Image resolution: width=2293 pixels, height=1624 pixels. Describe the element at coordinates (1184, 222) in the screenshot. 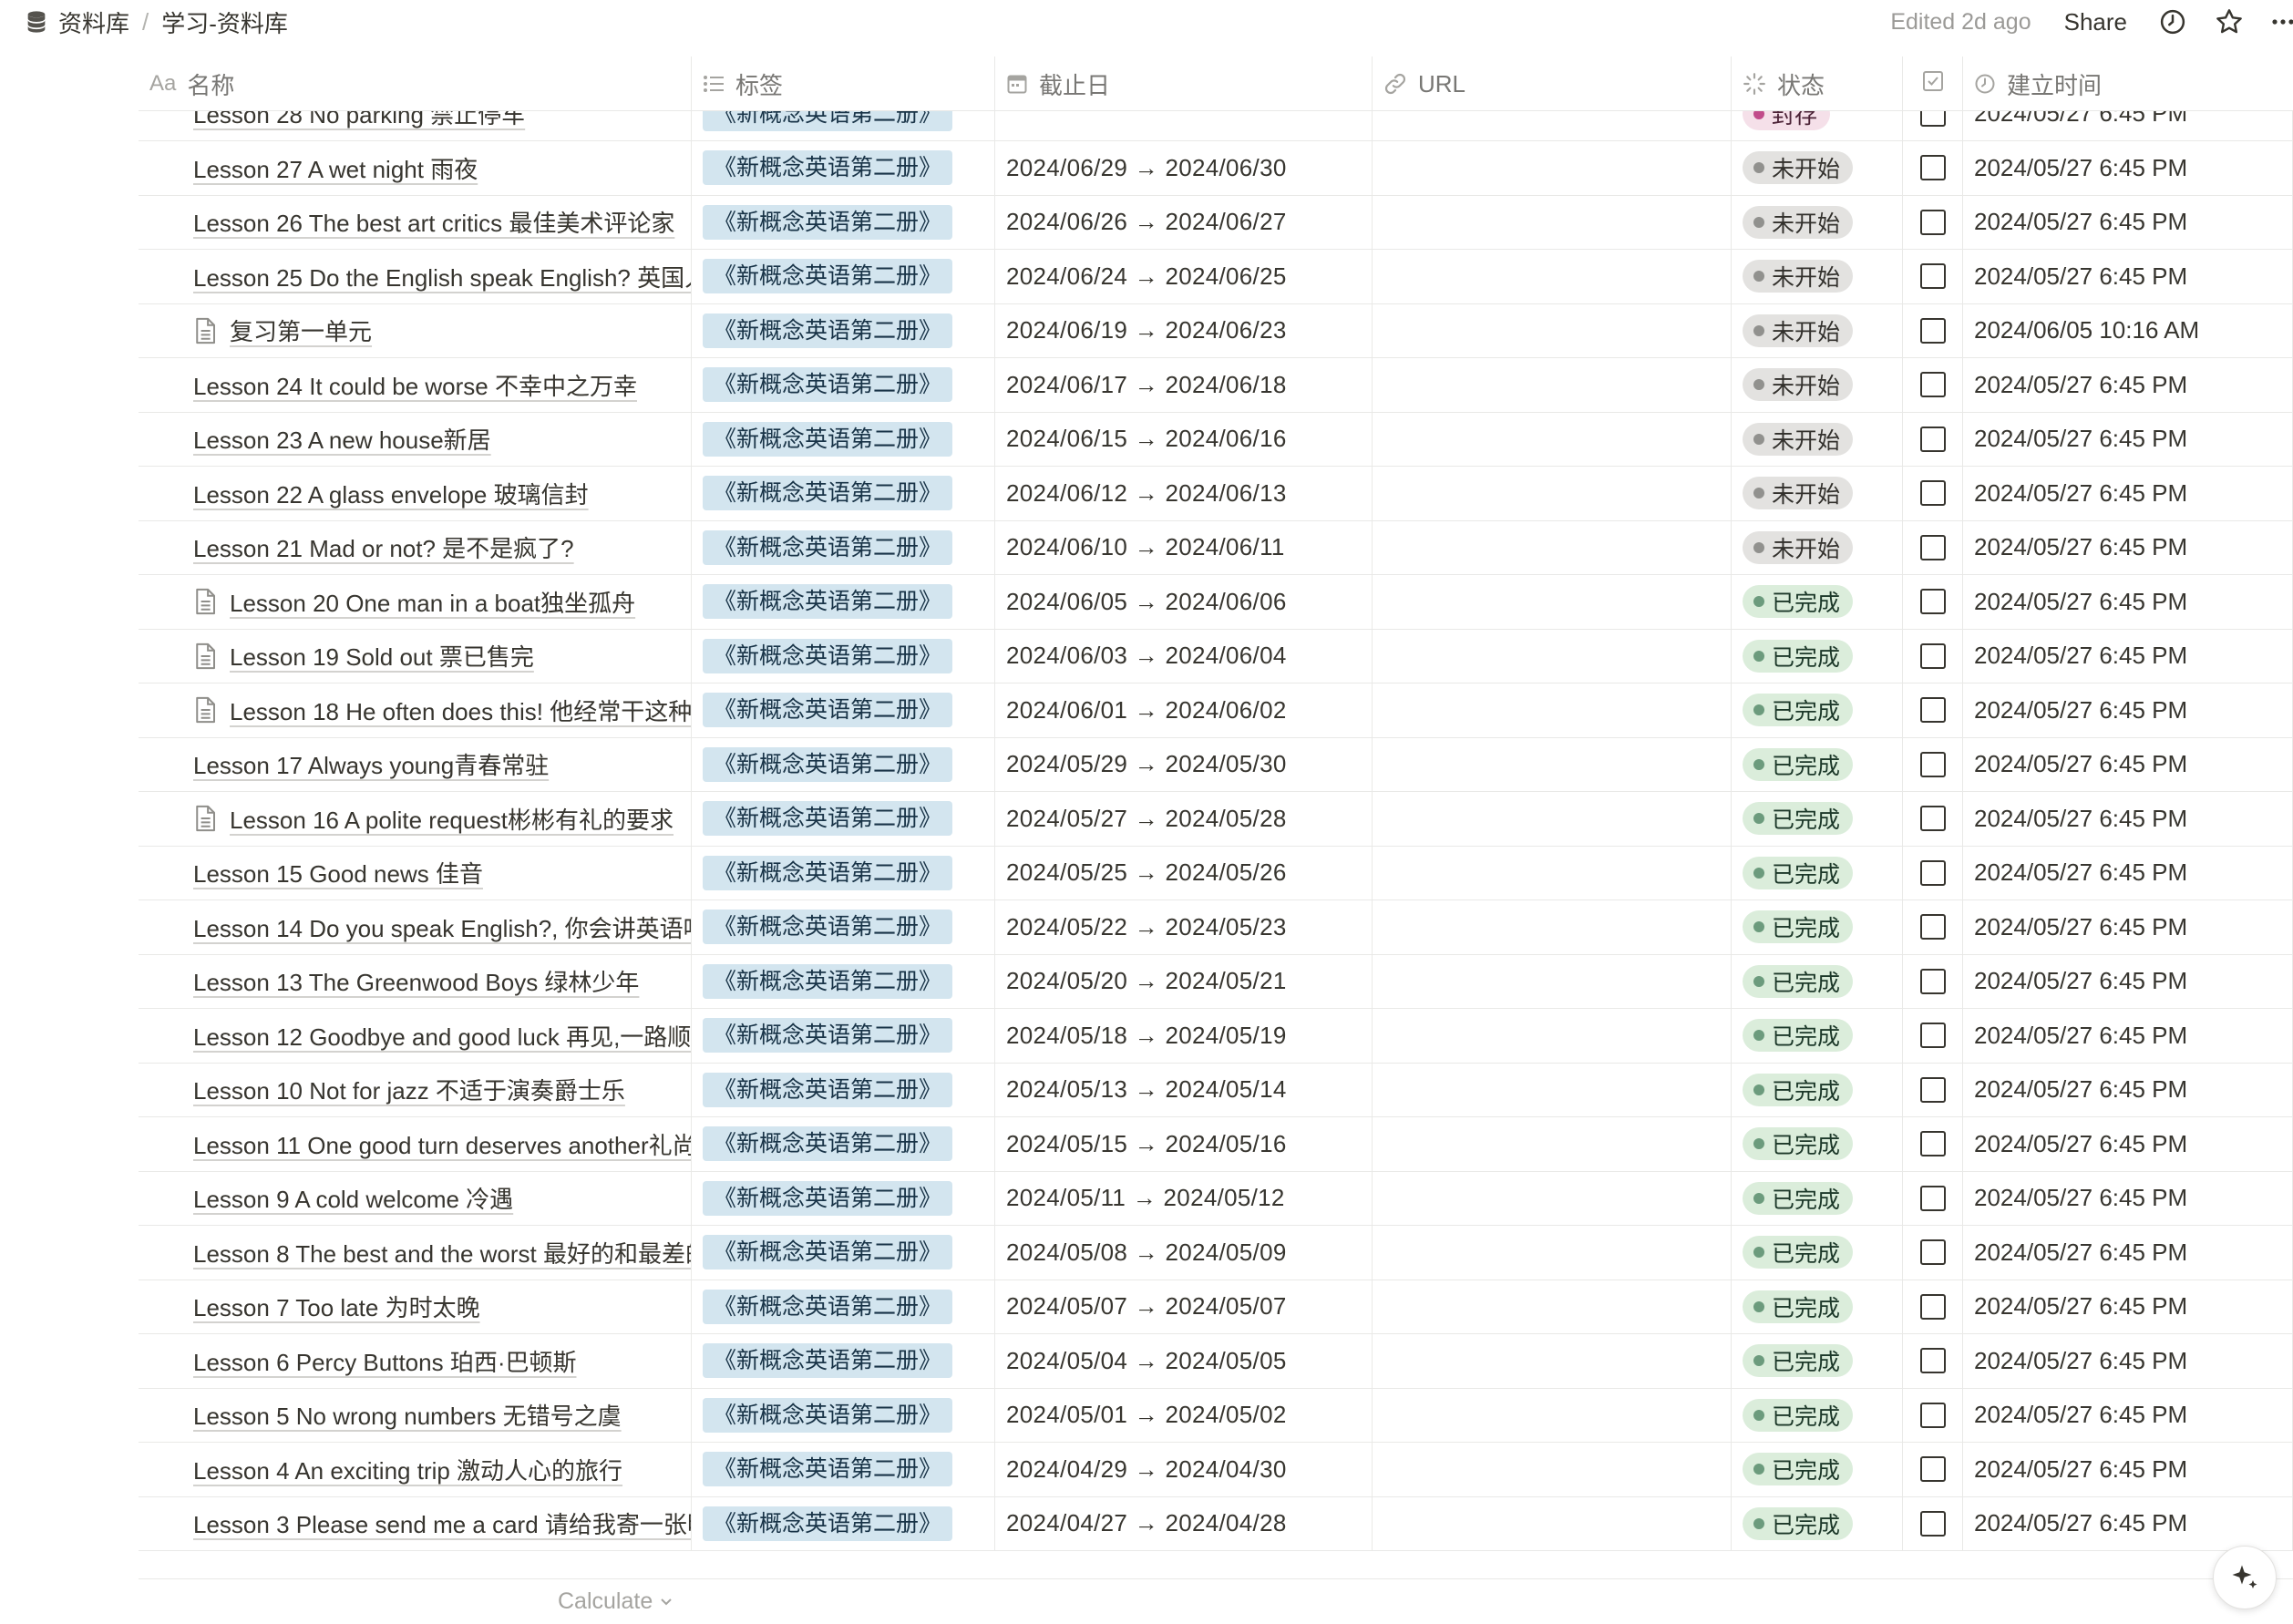

I see `cell-date: 2024/06/26 → 2024/06/27` at that location.